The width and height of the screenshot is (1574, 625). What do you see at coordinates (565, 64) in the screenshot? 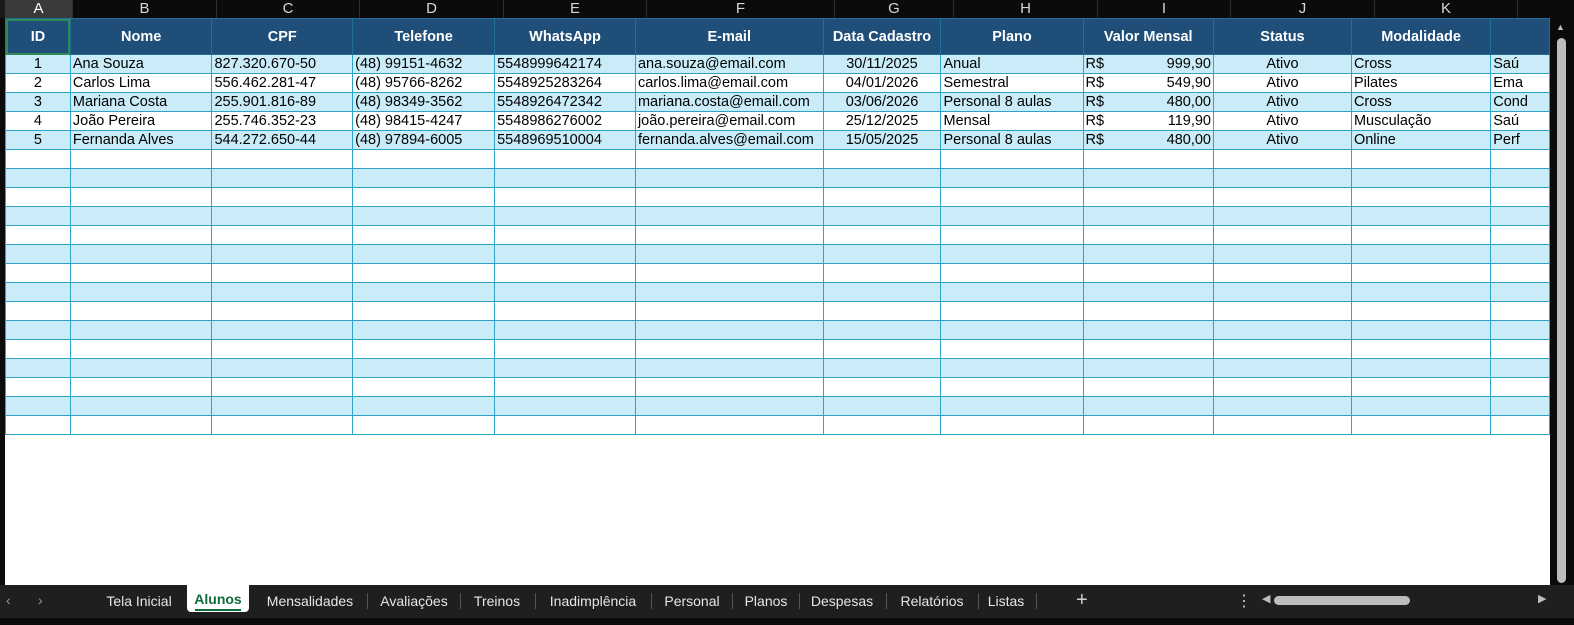
I see `cell-whatsapp: 5548999642174` at bounding box center [565, 64].